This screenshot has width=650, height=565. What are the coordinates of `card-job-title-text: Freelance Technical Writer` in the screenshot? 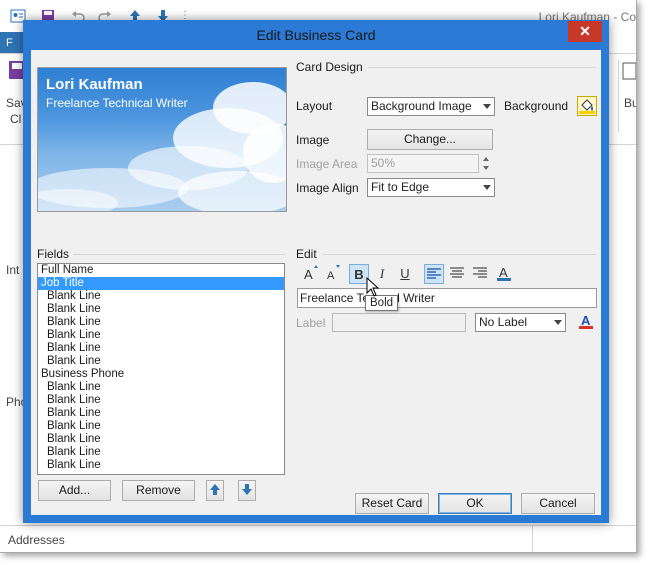 It's located at (117, 103).